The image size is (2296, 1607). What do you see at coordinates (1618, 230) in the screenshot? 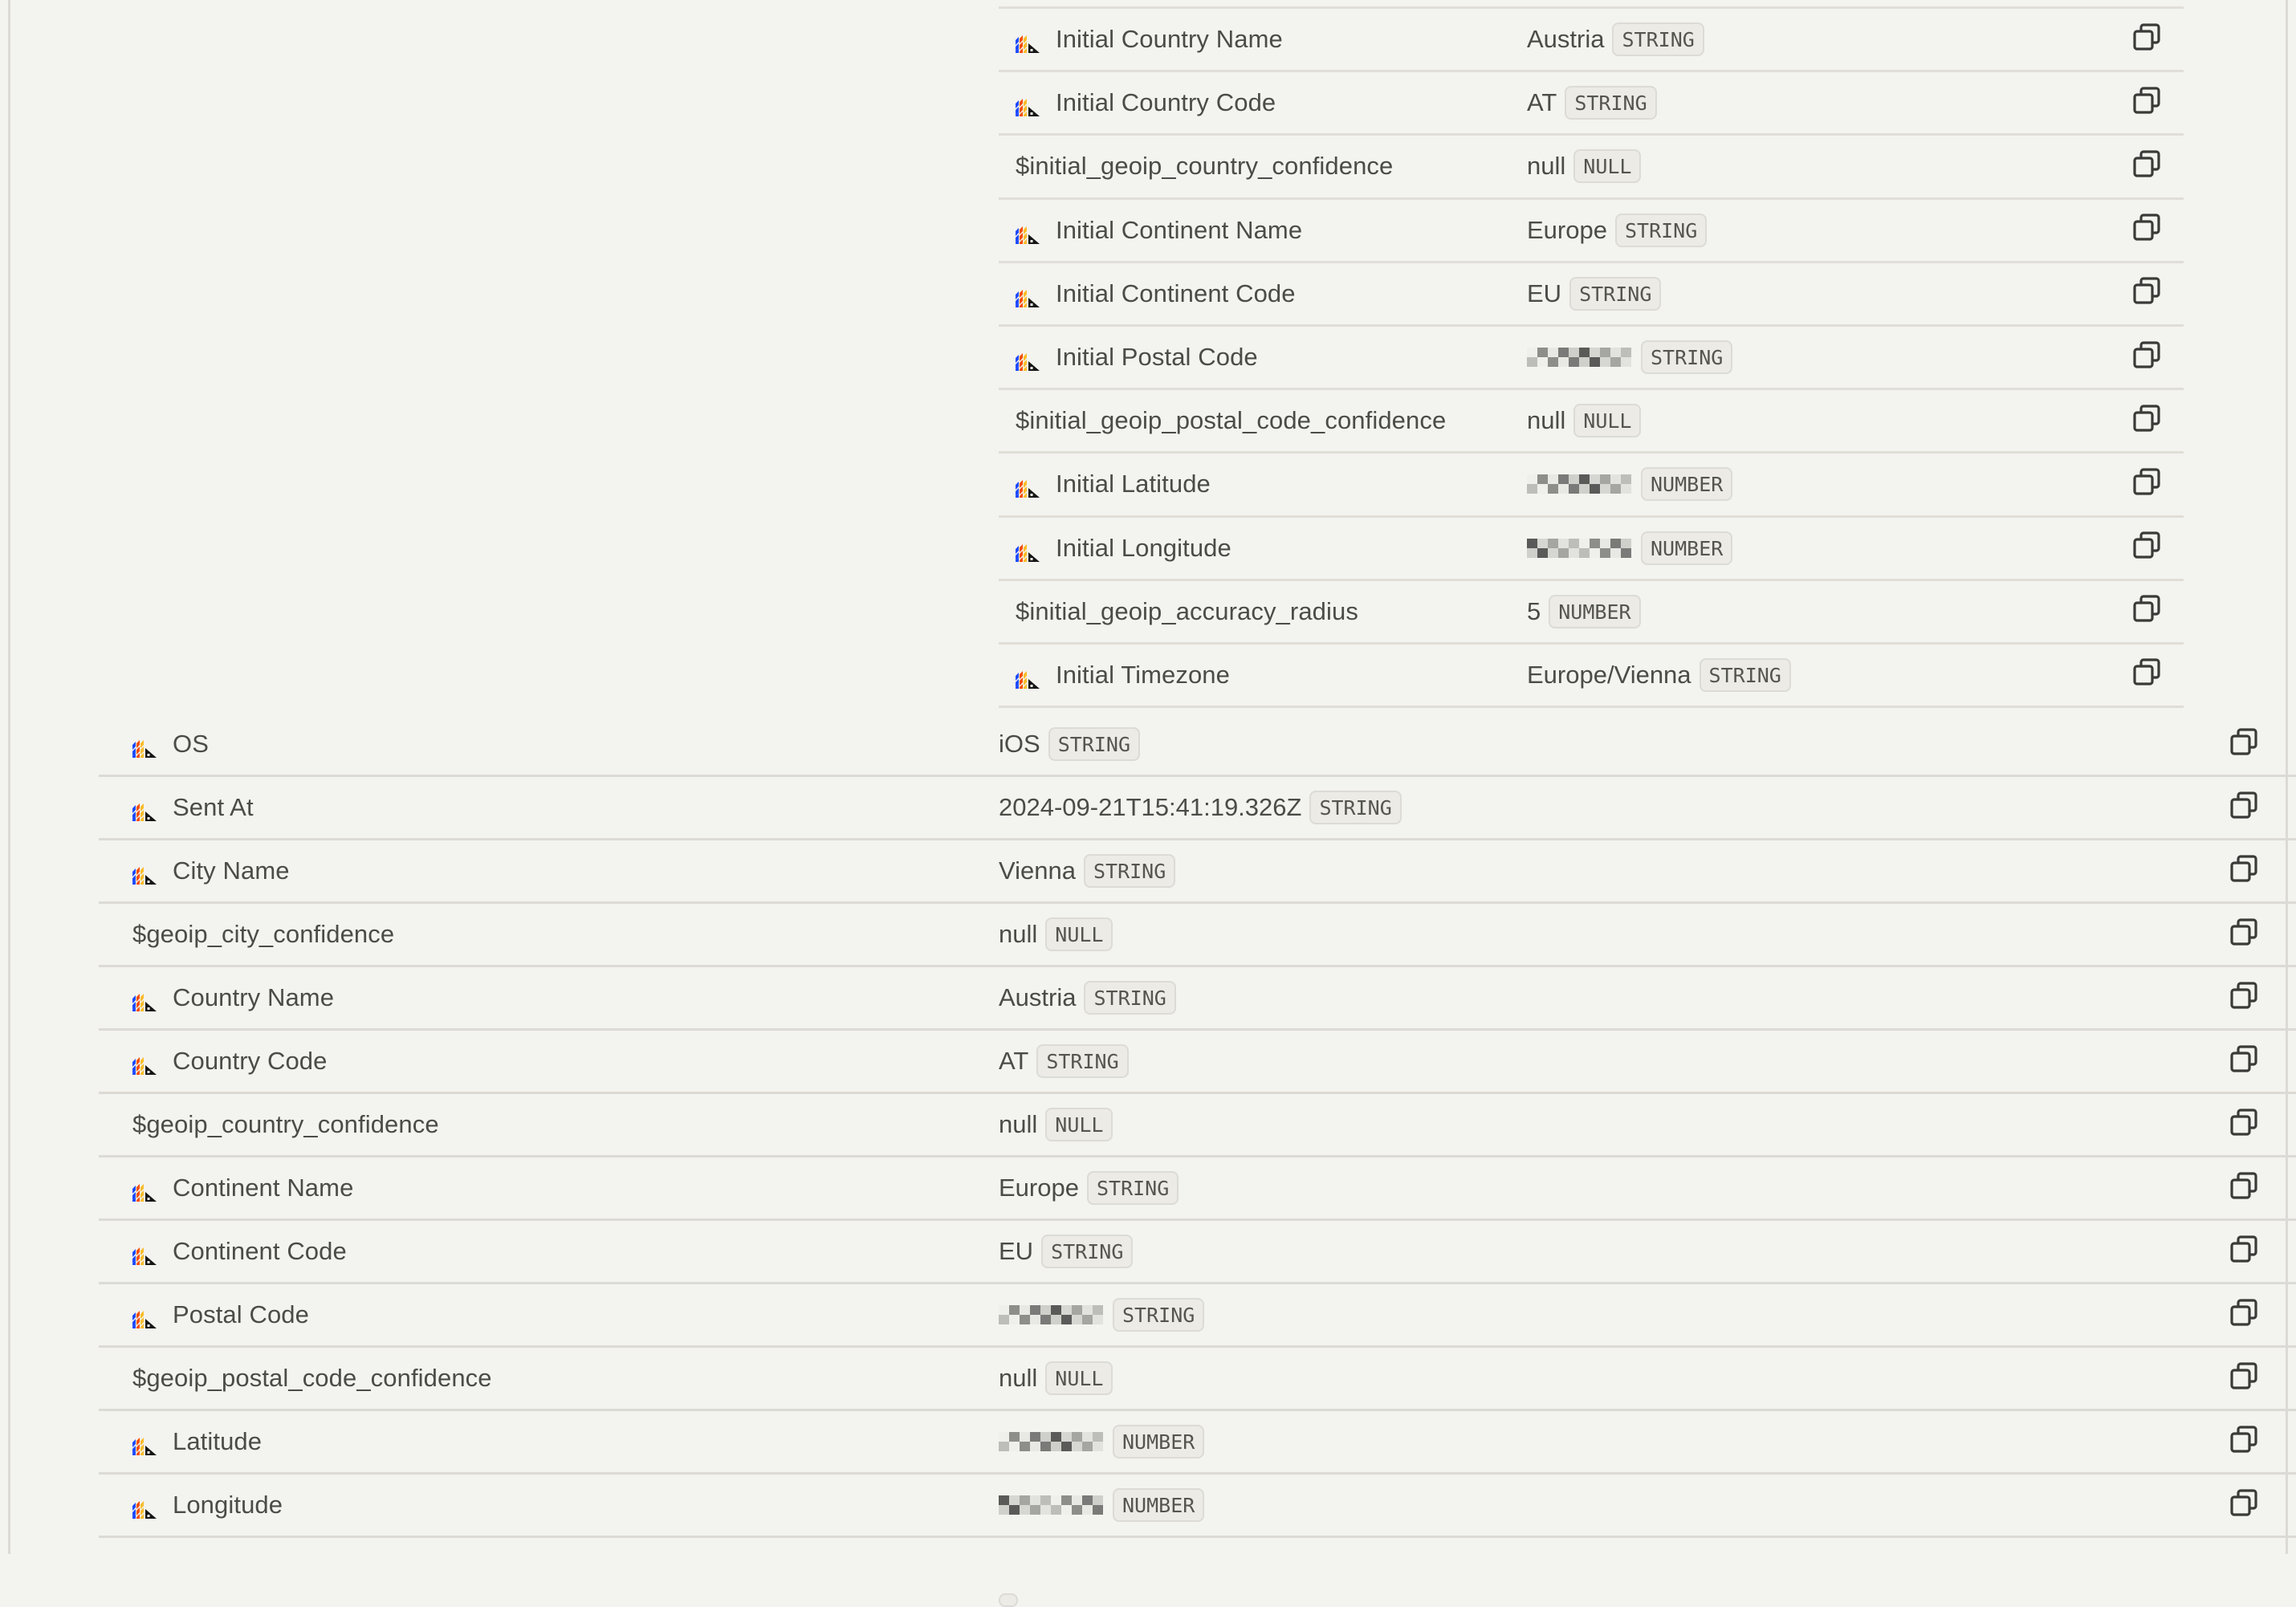
I see `property-value: Europe STRING` at bounding box center [1618, 230].